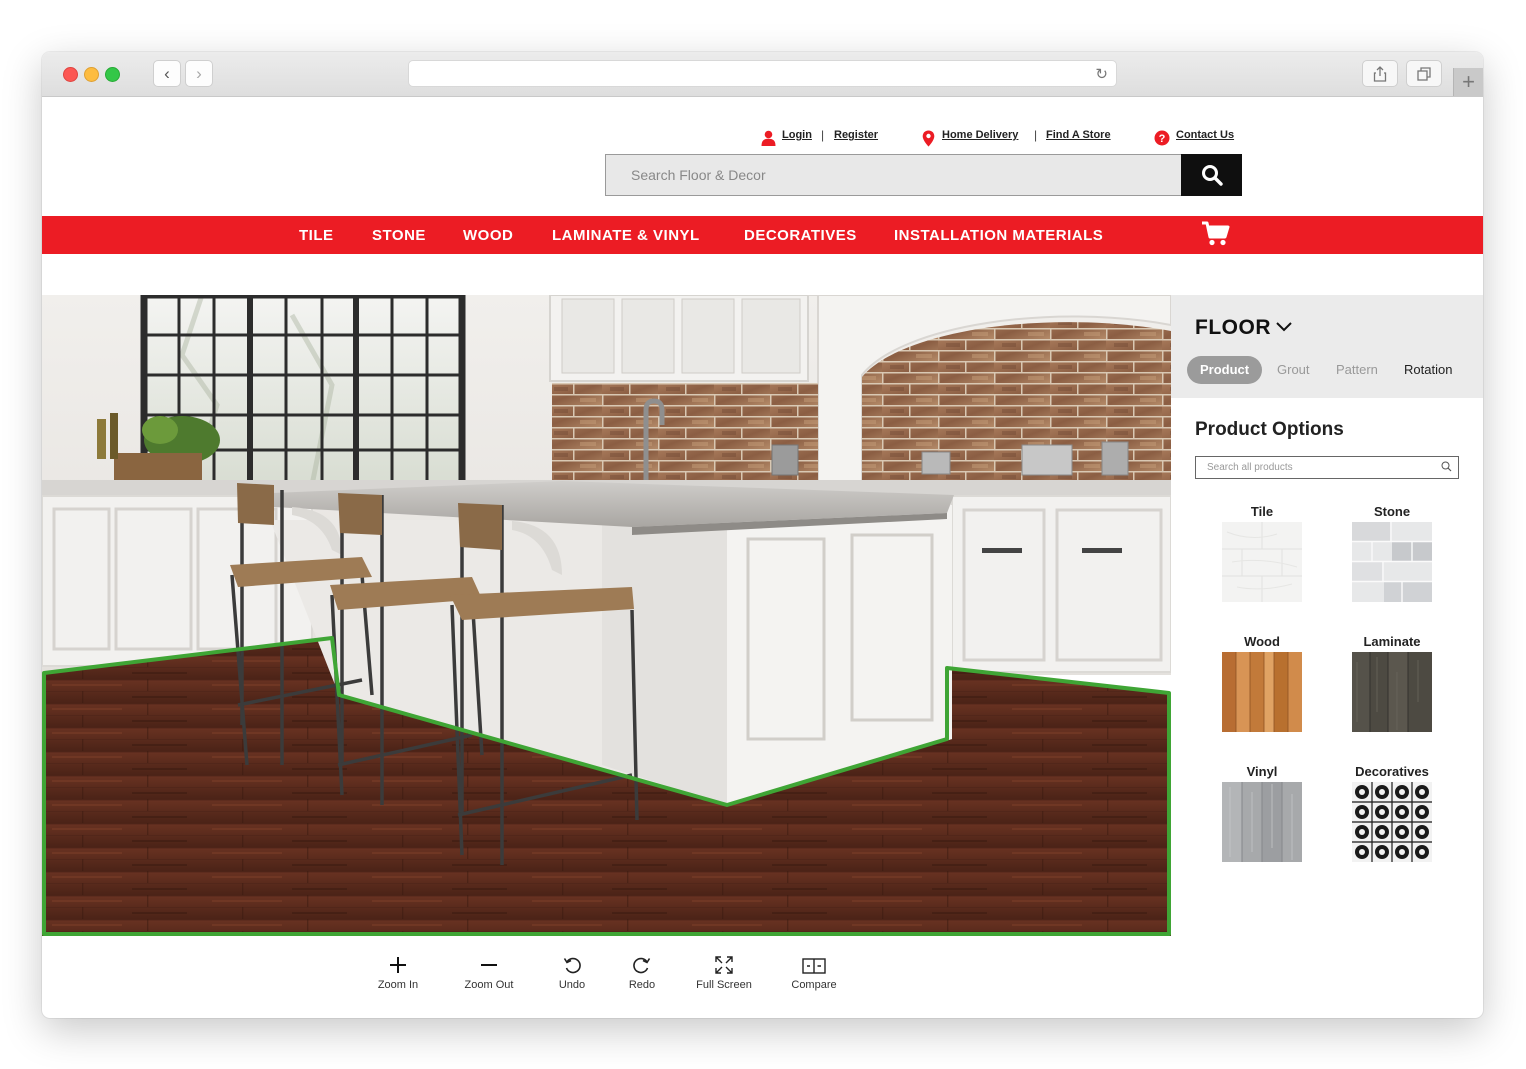  Describe the element at coordinates (1392, 692) in the screenshot. I see `laminate-swatch` at that location.